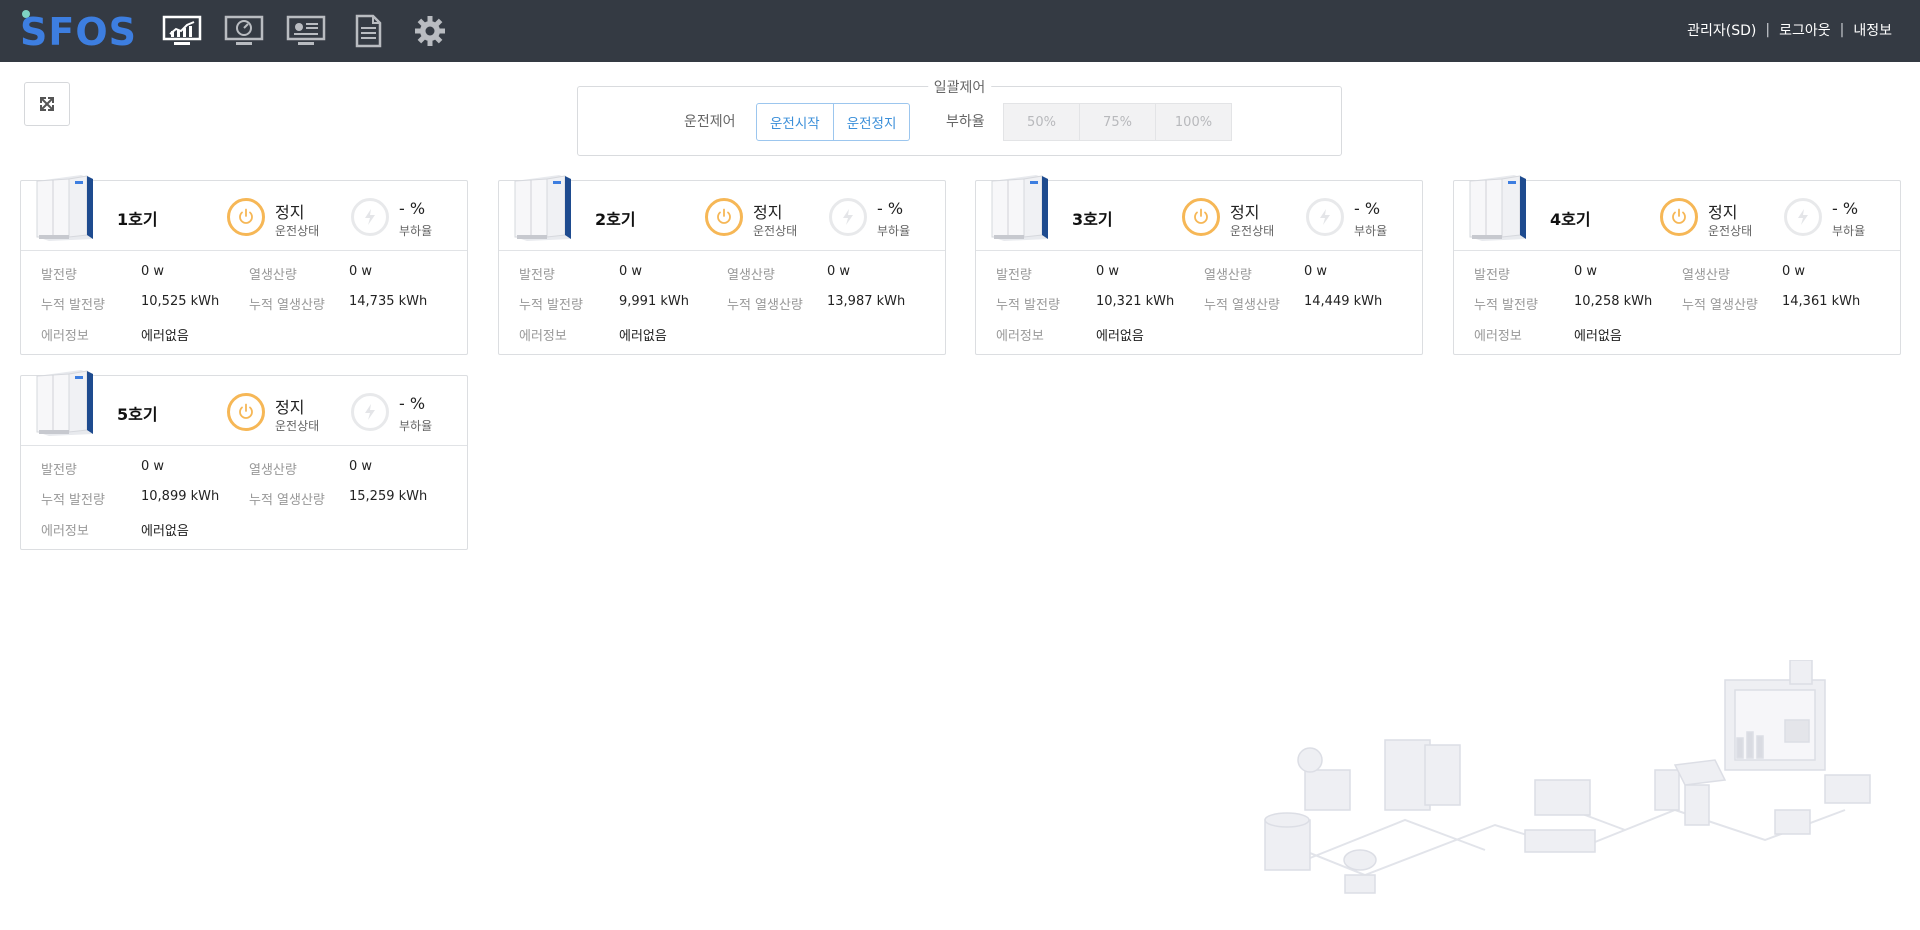 The image size is (1920, 930). Describe the element at coordinates (244, 31) in the screenshot. I see `monitor-gauge-icon` at that location.